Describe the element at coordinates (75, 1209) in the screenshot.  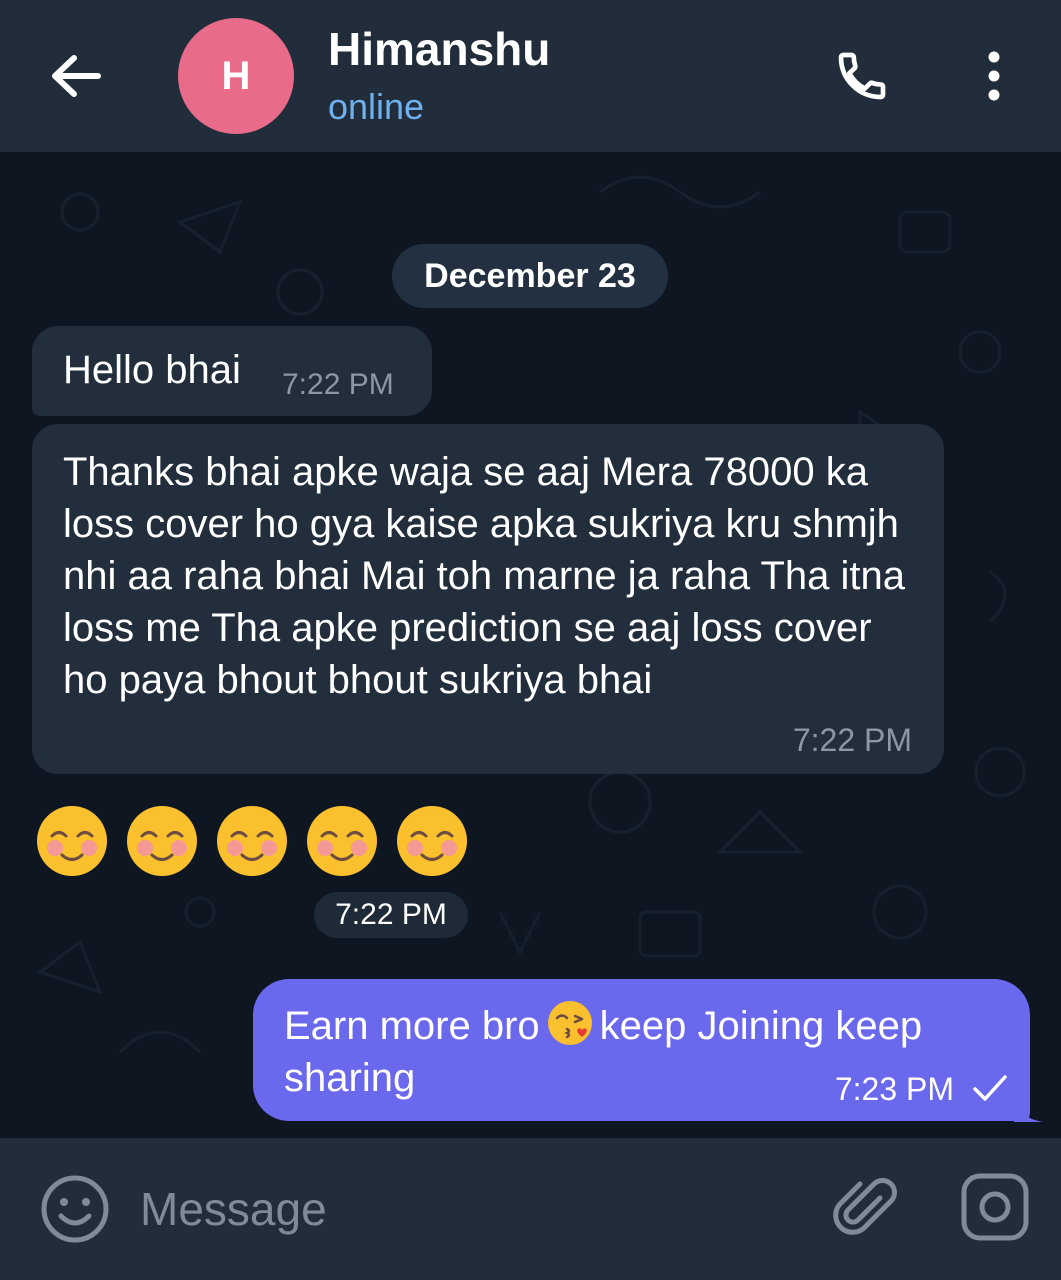
I see `smile-icon` at that location.